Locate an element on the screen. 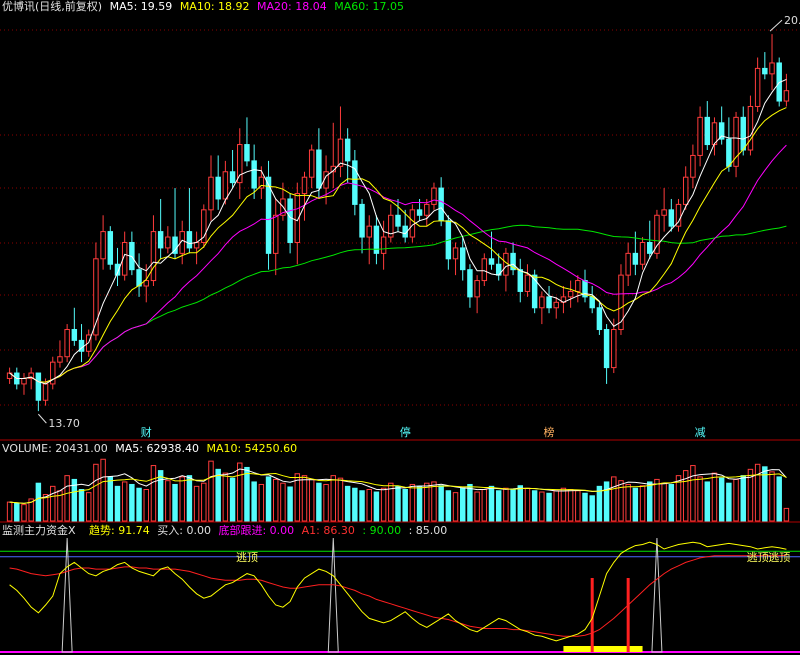  event-marker-4: 减 is located at coordinates (700, 432).